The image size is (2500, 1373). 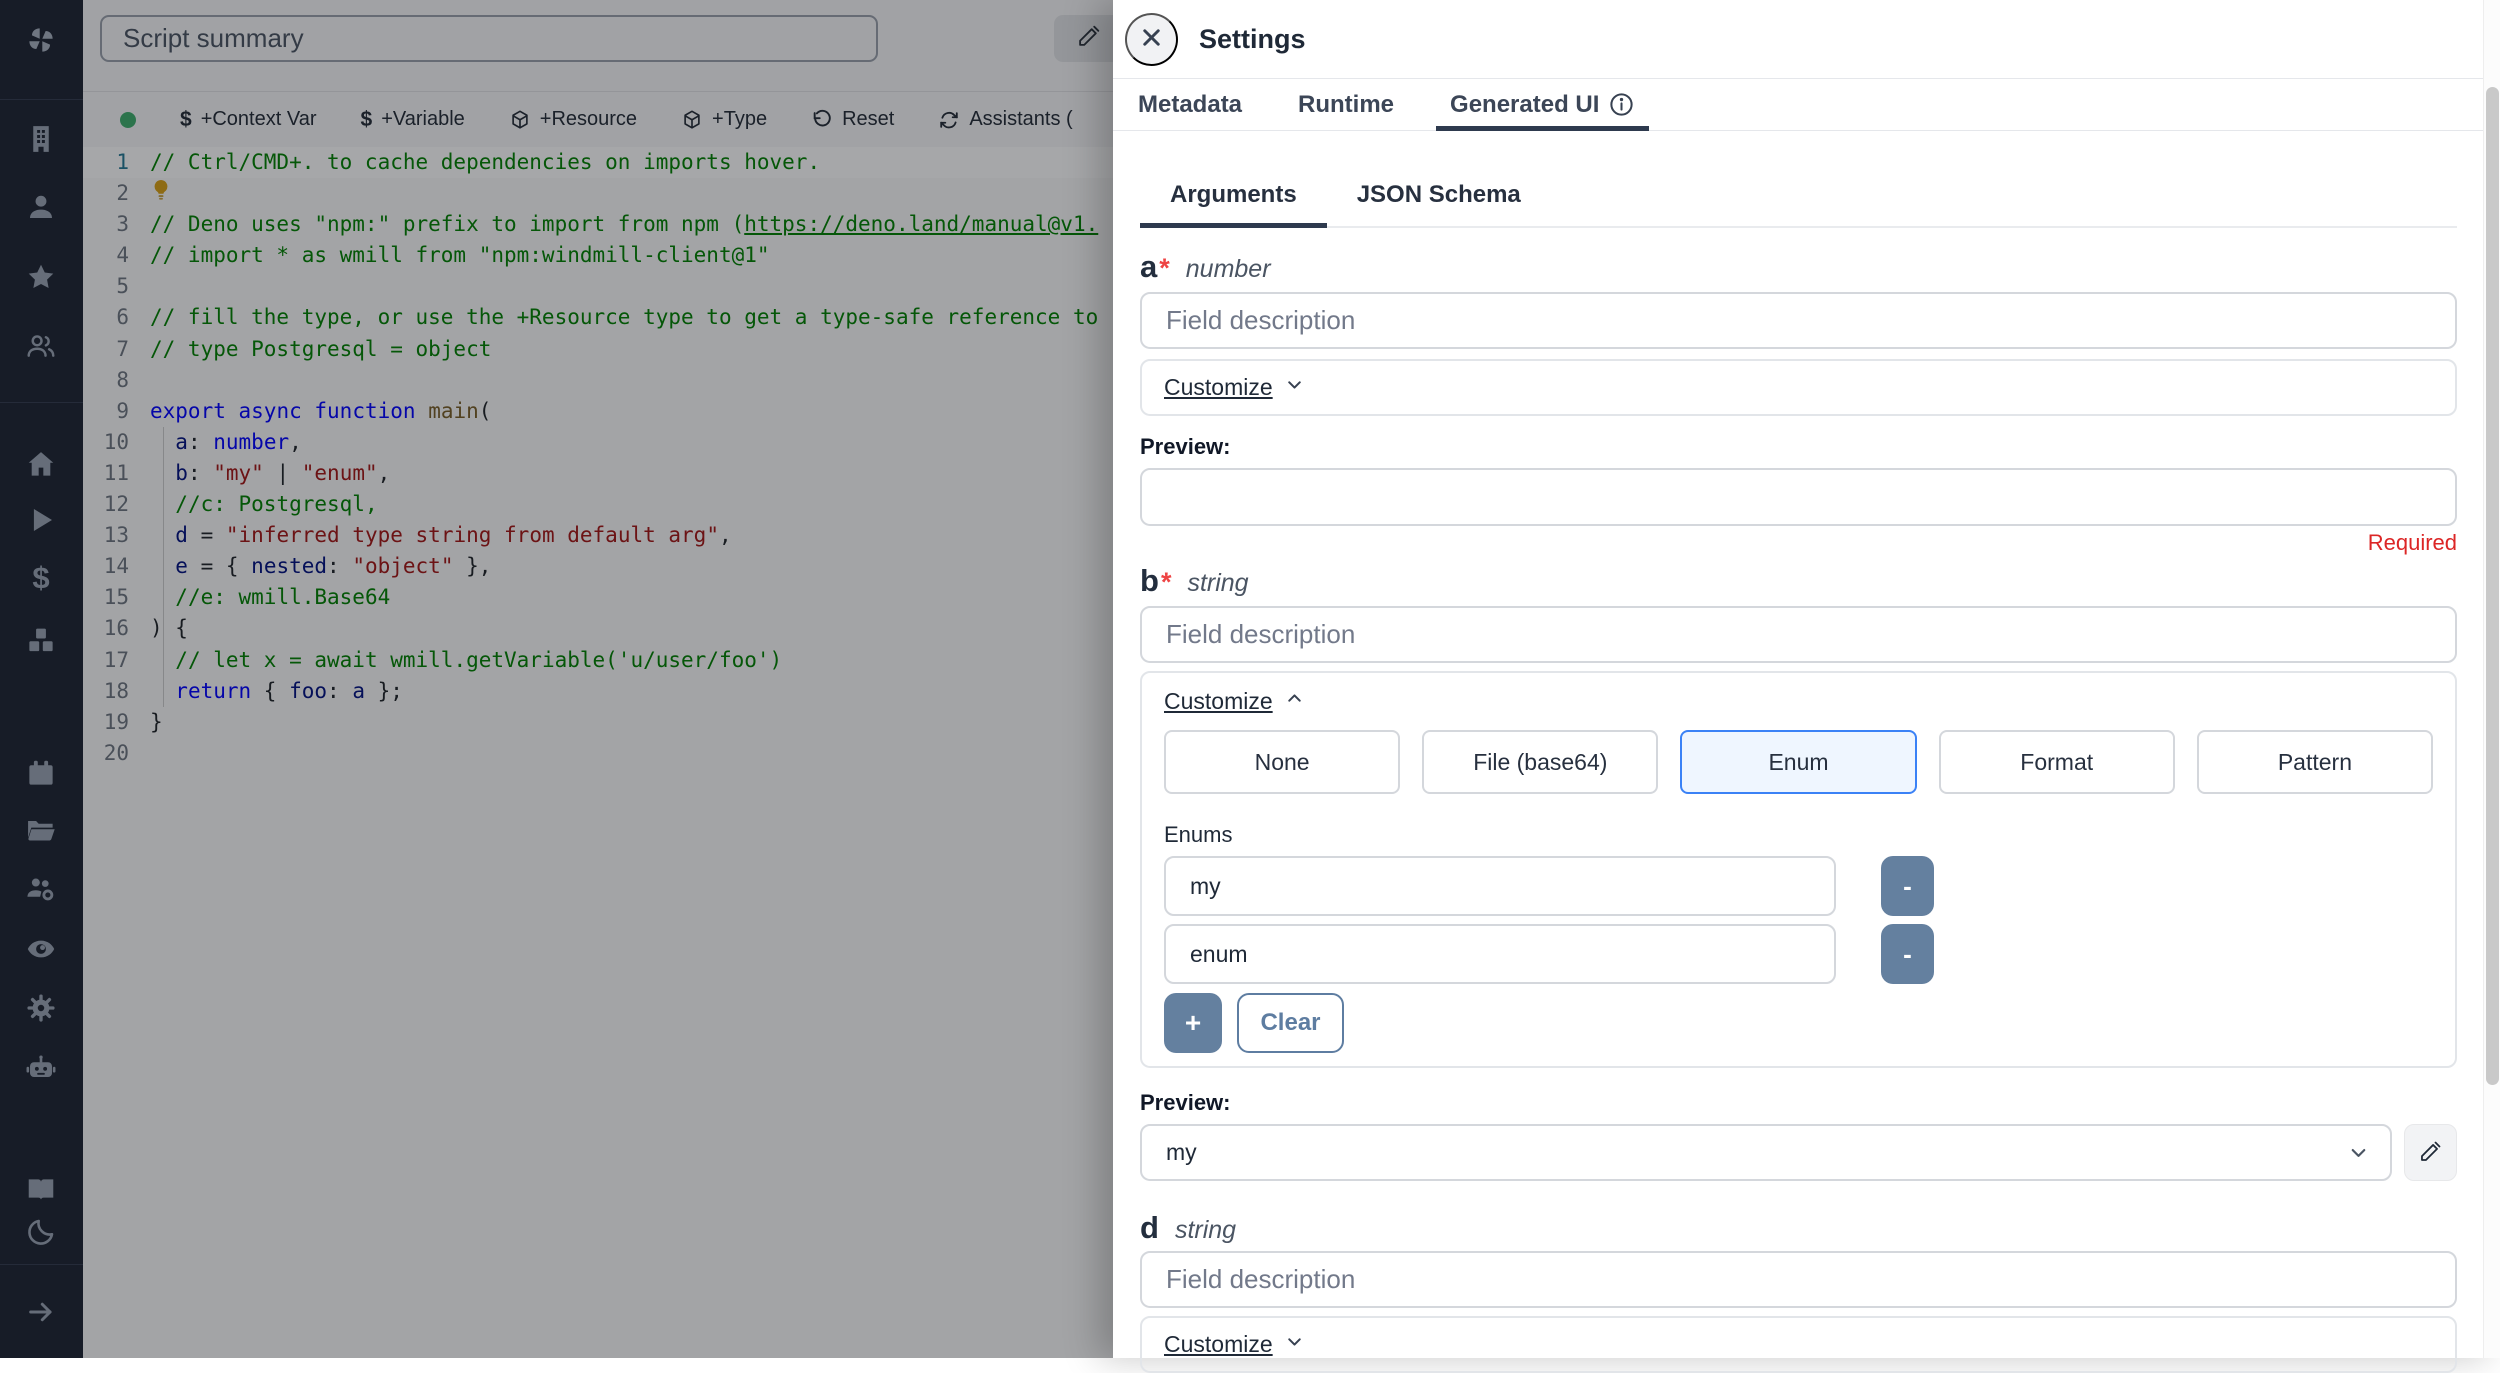 I want to click on drawer-title: Settings, so click(x=1252, y=38).